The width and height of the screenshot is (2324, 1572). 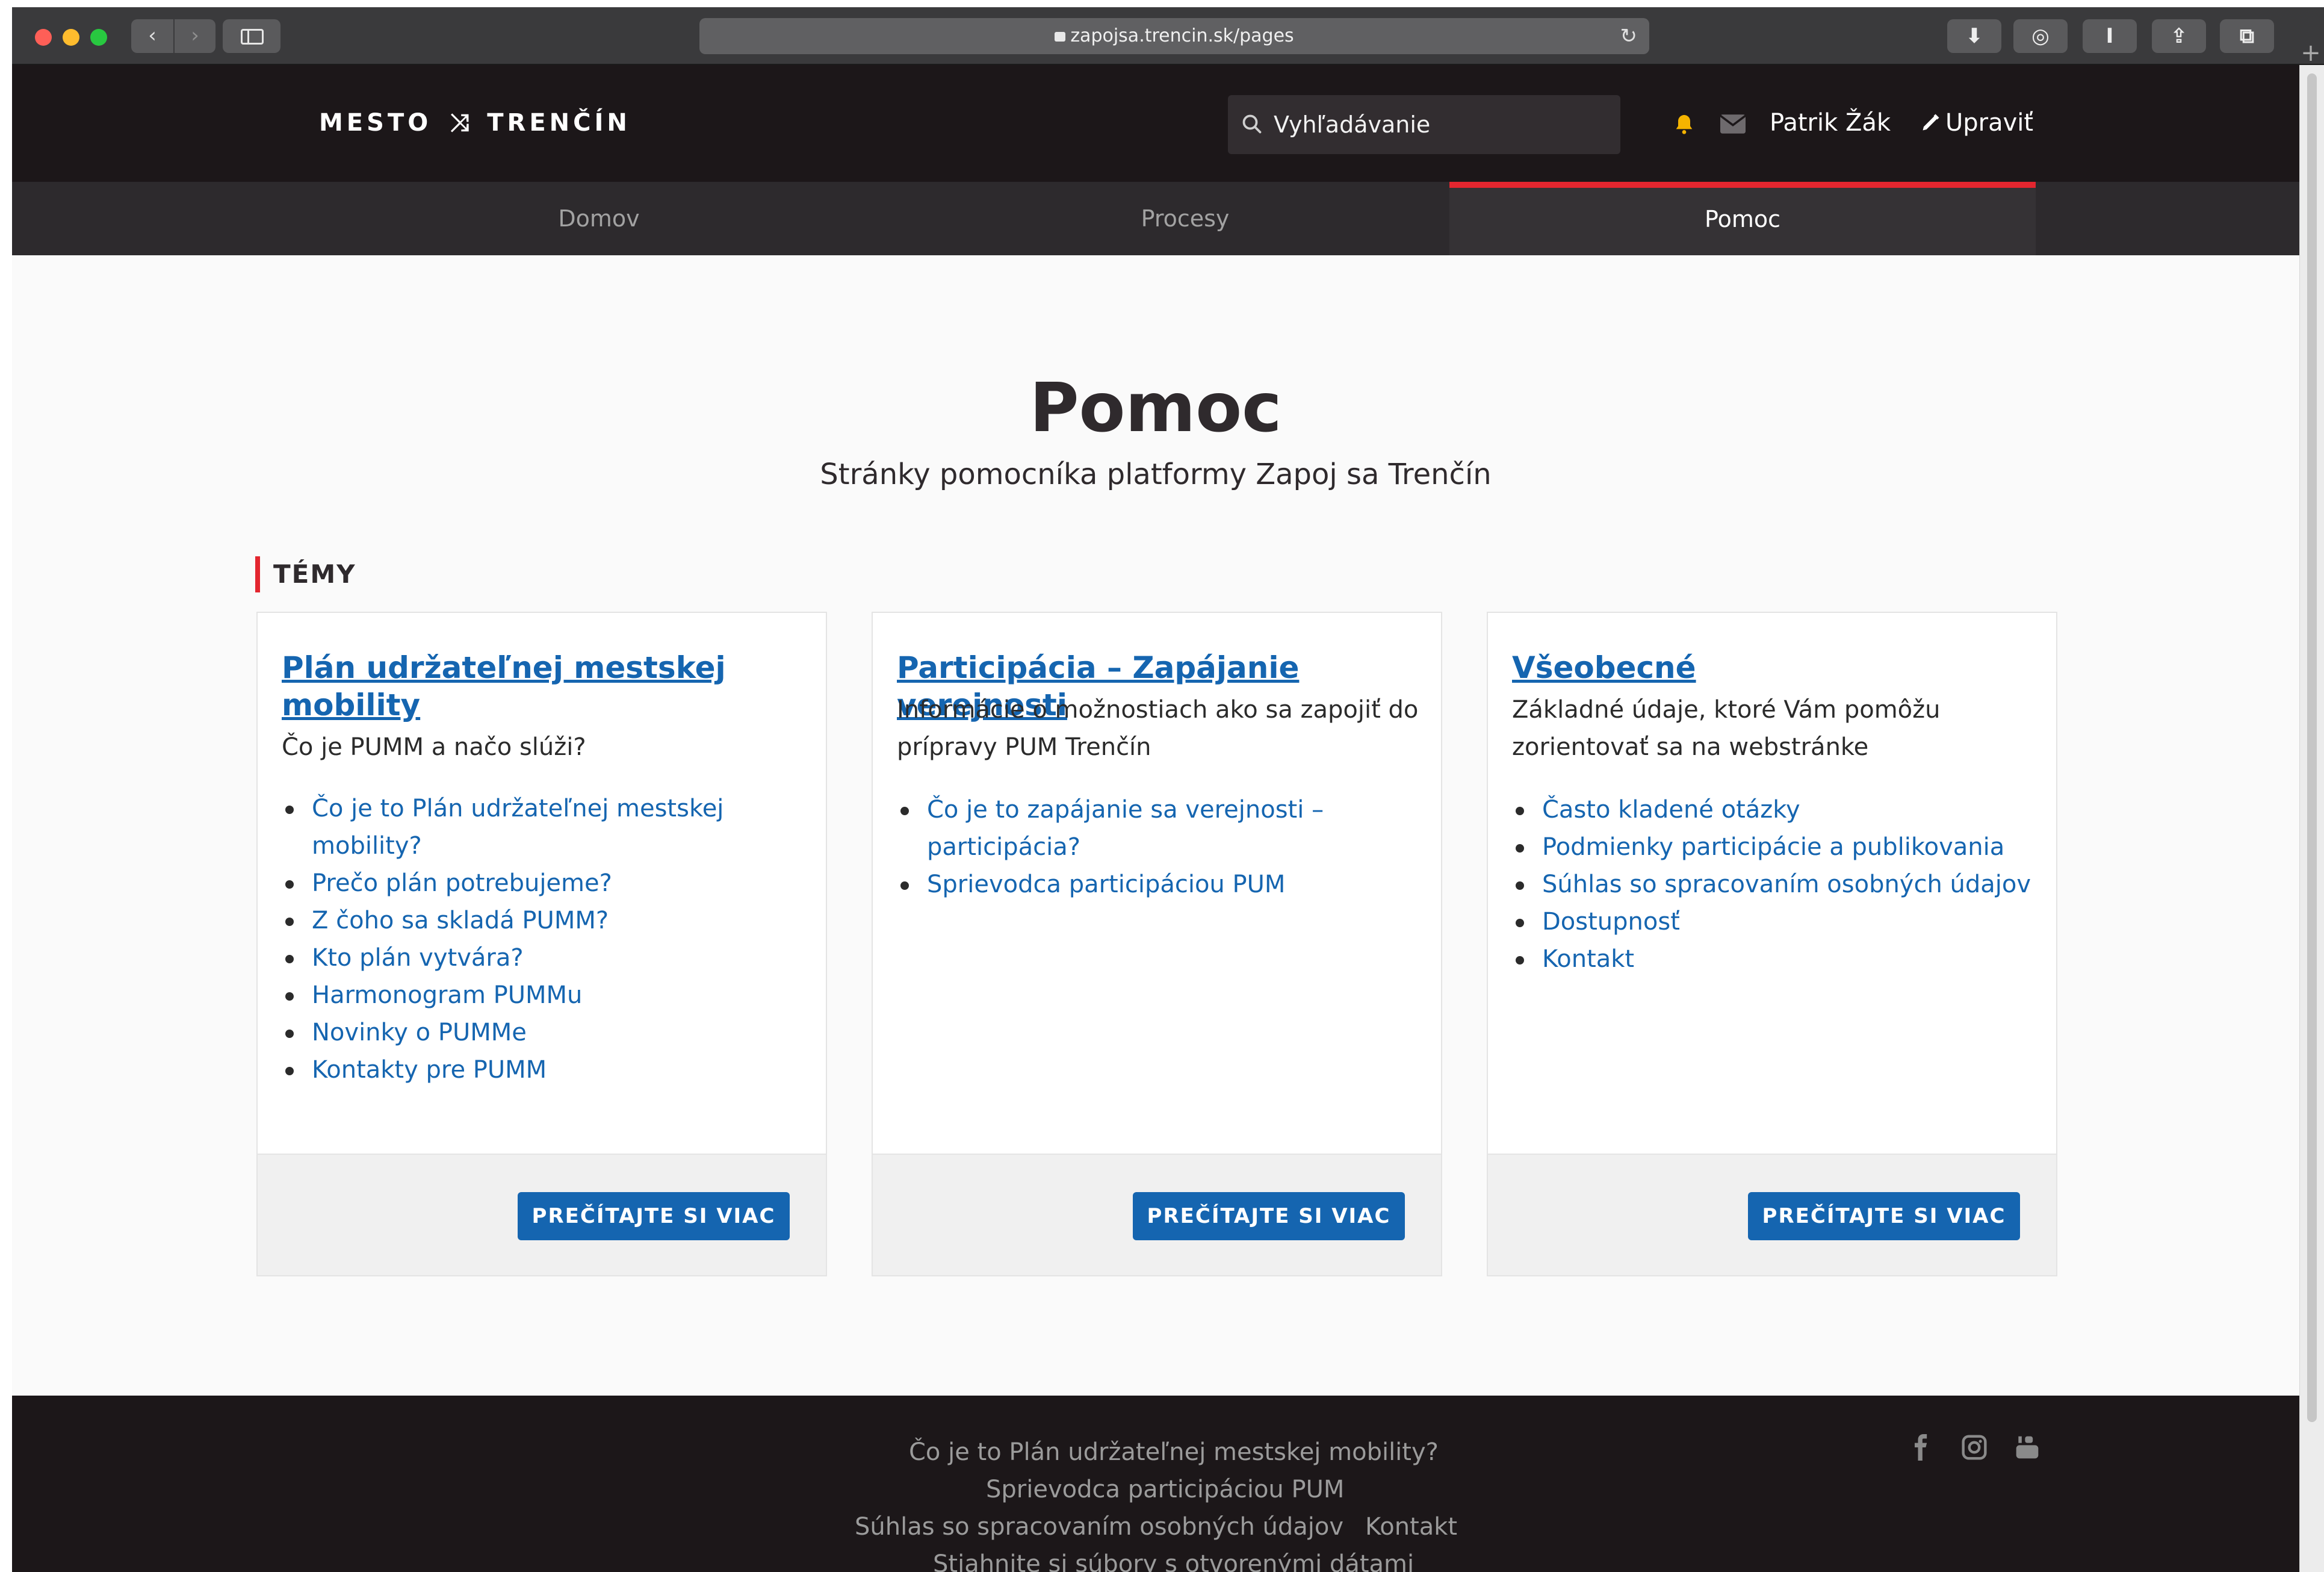 I want to click on edit-profile-link: Upraviť, so click(x=1976, y=123).